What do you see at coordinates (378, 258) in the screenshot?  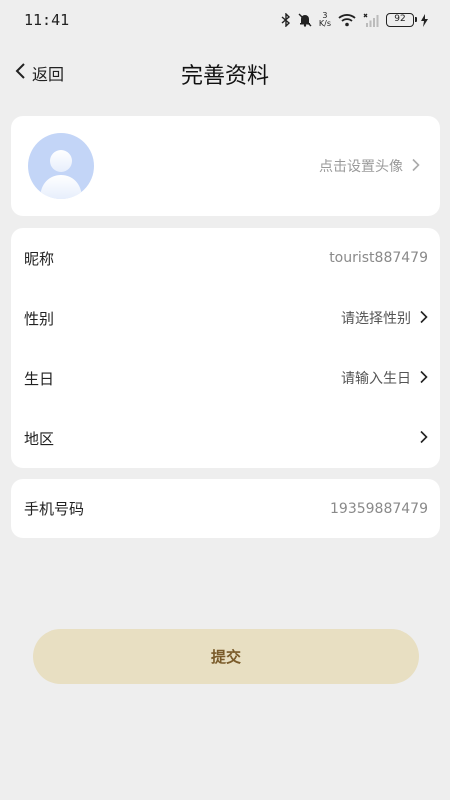 I see `nickname-value: tourist887479` at bounding box center [378, 258].